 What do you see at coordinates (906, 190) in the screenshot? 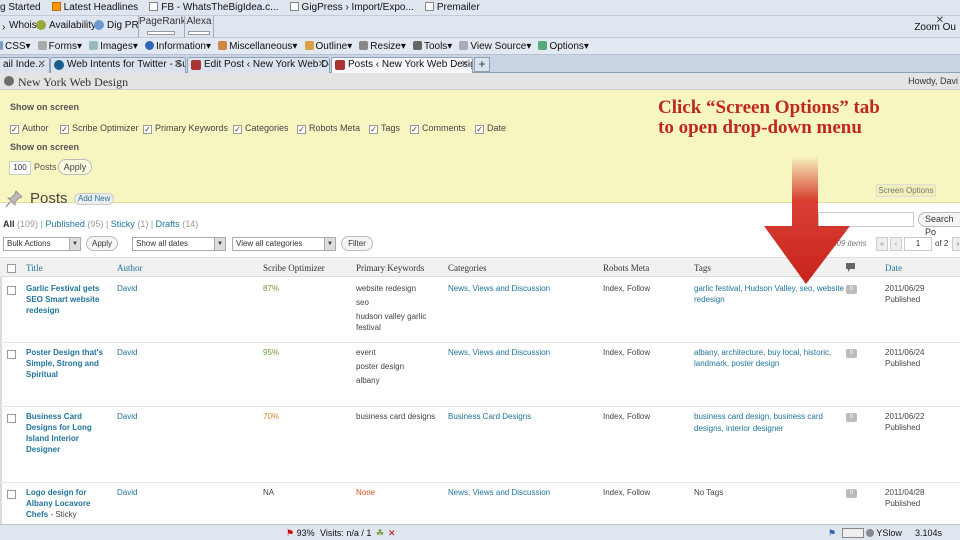
I see `screen-options-tab: Screen Options` at bounding box center [906, 190].